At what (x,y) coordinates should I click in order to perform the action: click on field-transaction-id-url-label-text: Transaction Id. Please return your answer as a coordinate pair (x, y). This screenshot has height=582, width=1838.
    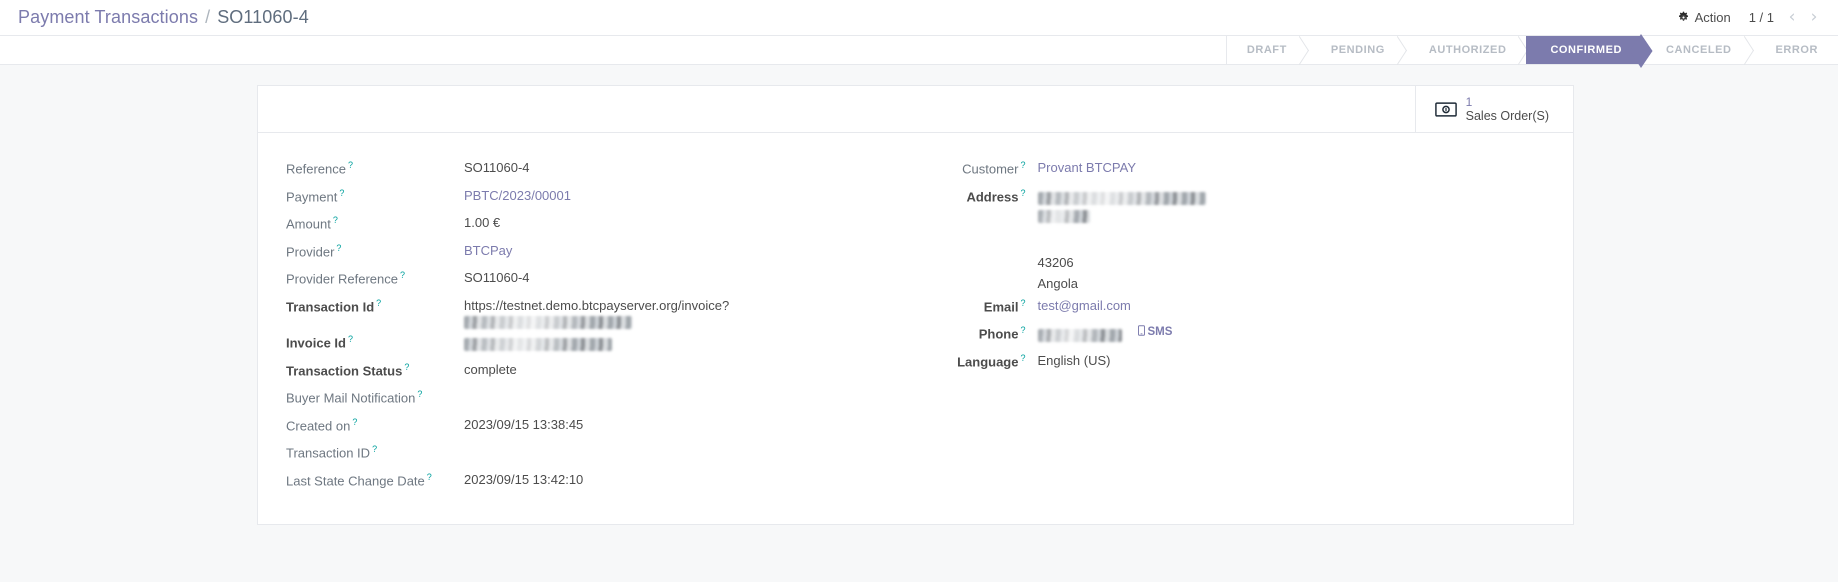
    Looking at the image, I should click on (330, 306).